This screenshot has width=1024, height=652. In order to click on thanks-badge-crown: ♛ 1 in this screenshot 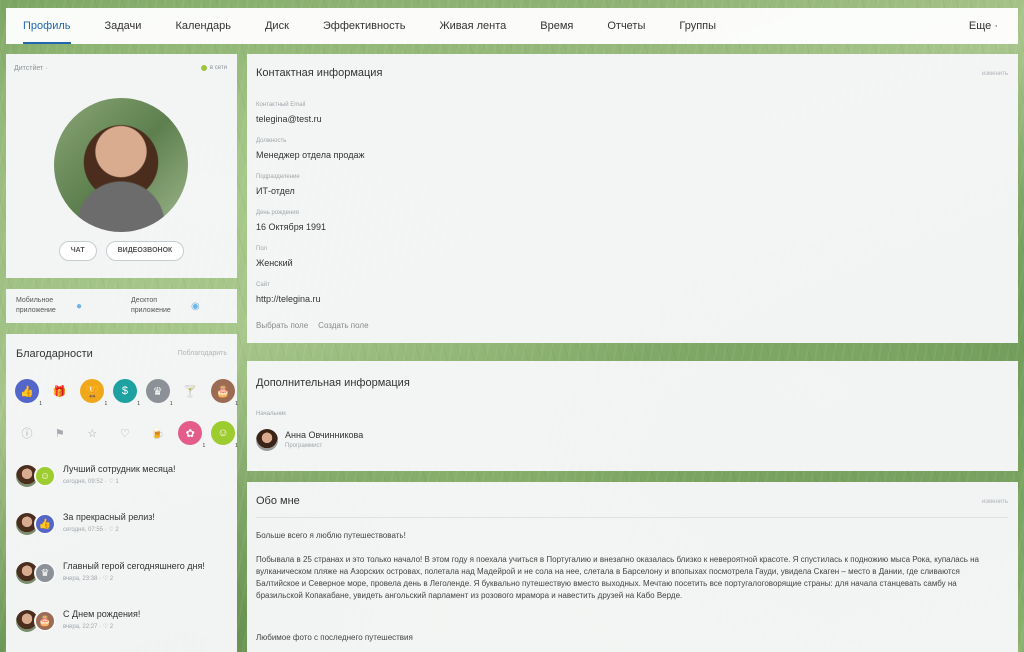, I will do `click(159, 393)`.